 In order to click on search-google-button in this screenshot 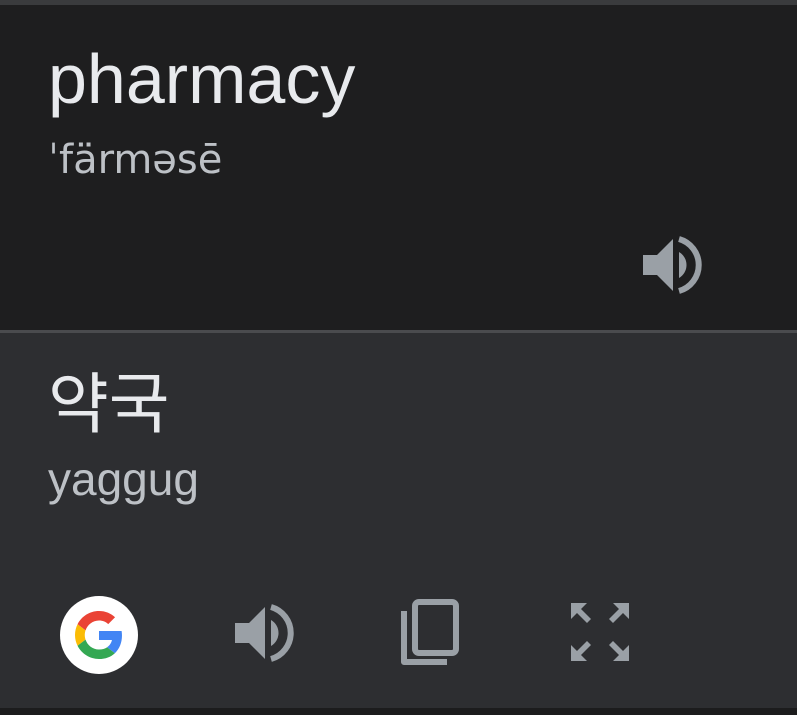, I will do `click(99, 635)`.